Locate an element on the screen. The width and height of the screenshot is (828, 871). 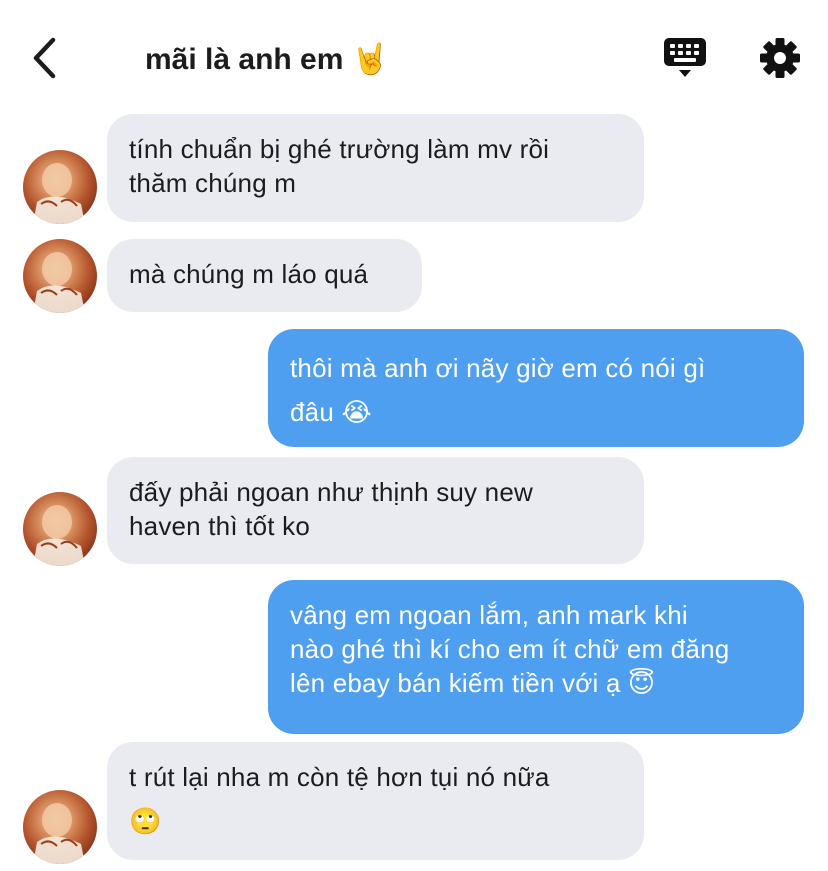
message-text: lên ebay bán kiếm tiền với ạ 😇 is located at coordinates (473, 683).